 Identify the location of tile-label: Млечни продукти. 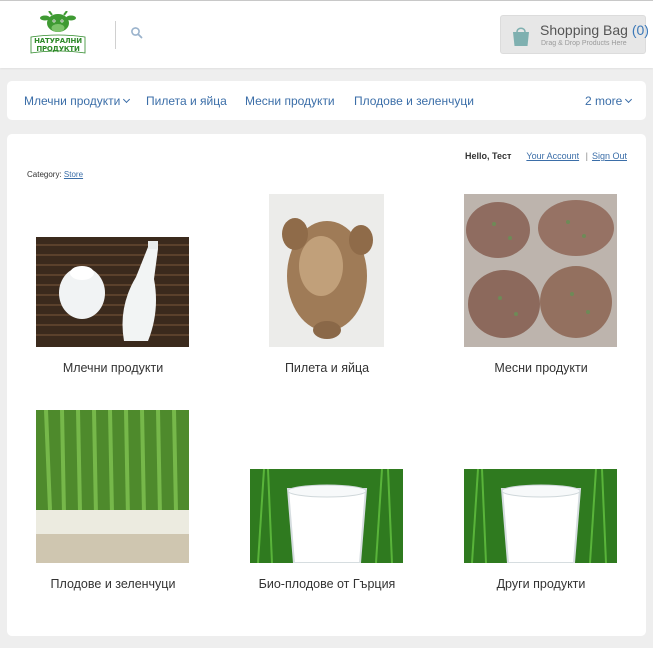
(113, 368).